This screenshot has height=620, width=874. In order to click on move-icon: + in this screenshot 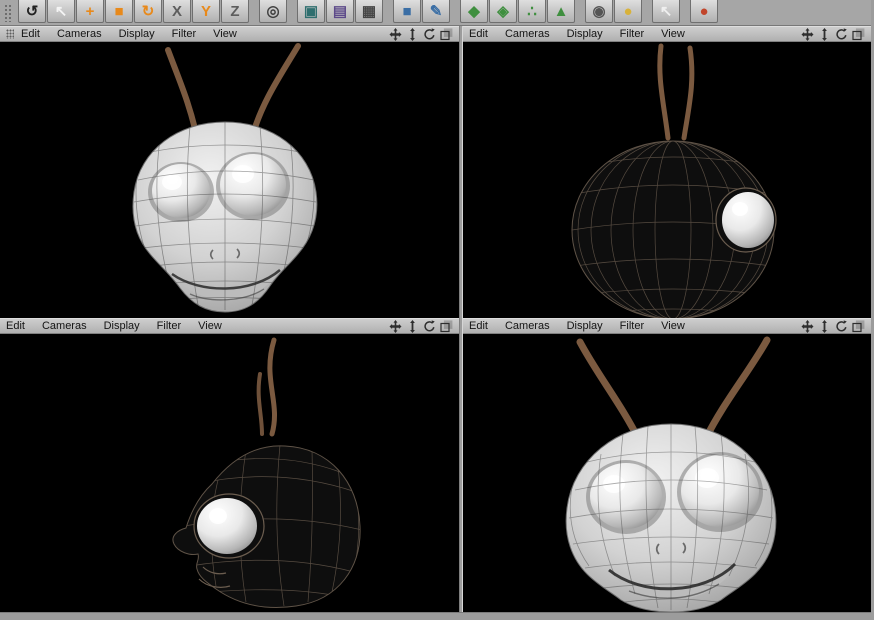, I will do `click(90, 11)`.